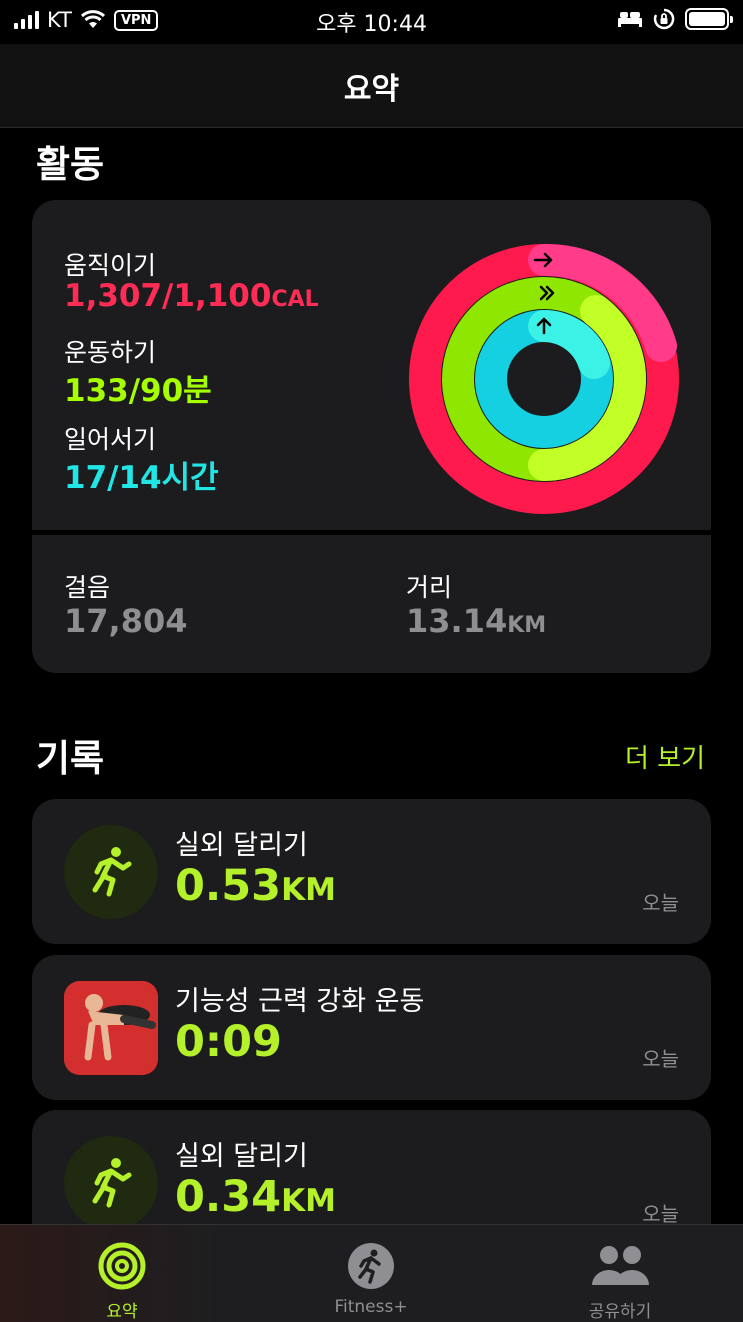 The height and width of the screenshot is (1322, 743). I want to click on status-bar: KT VPN 오후 10:44, so click(371, 22).